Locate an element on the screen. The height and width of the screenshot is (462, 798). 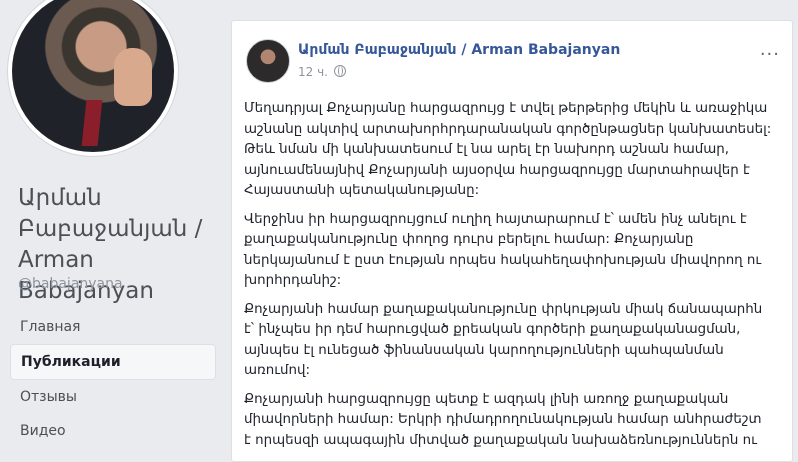
globe-icon is located at coordinates (340, 71).